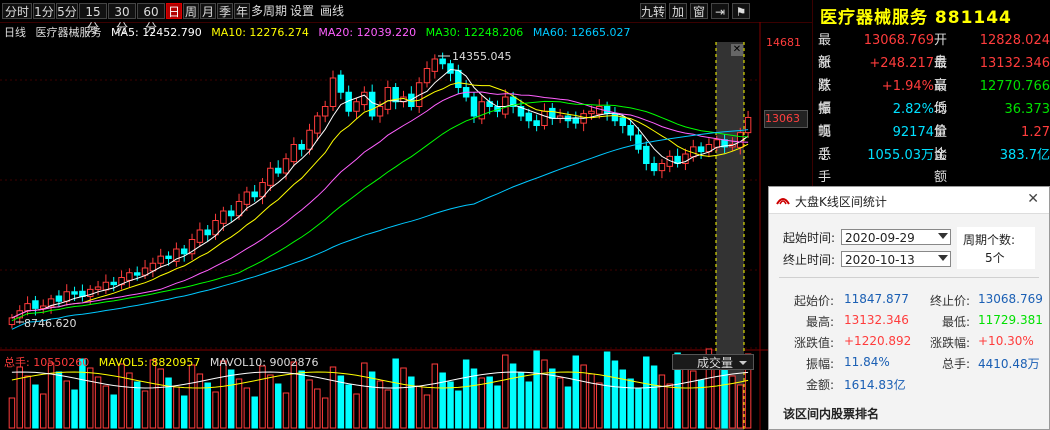 The width and height of the screenshot is (1050, 430). What do you see at coordinates (1033, 199) in the screenshot?
I see `close-icon: ✕` at bounding box center [1033, 199].